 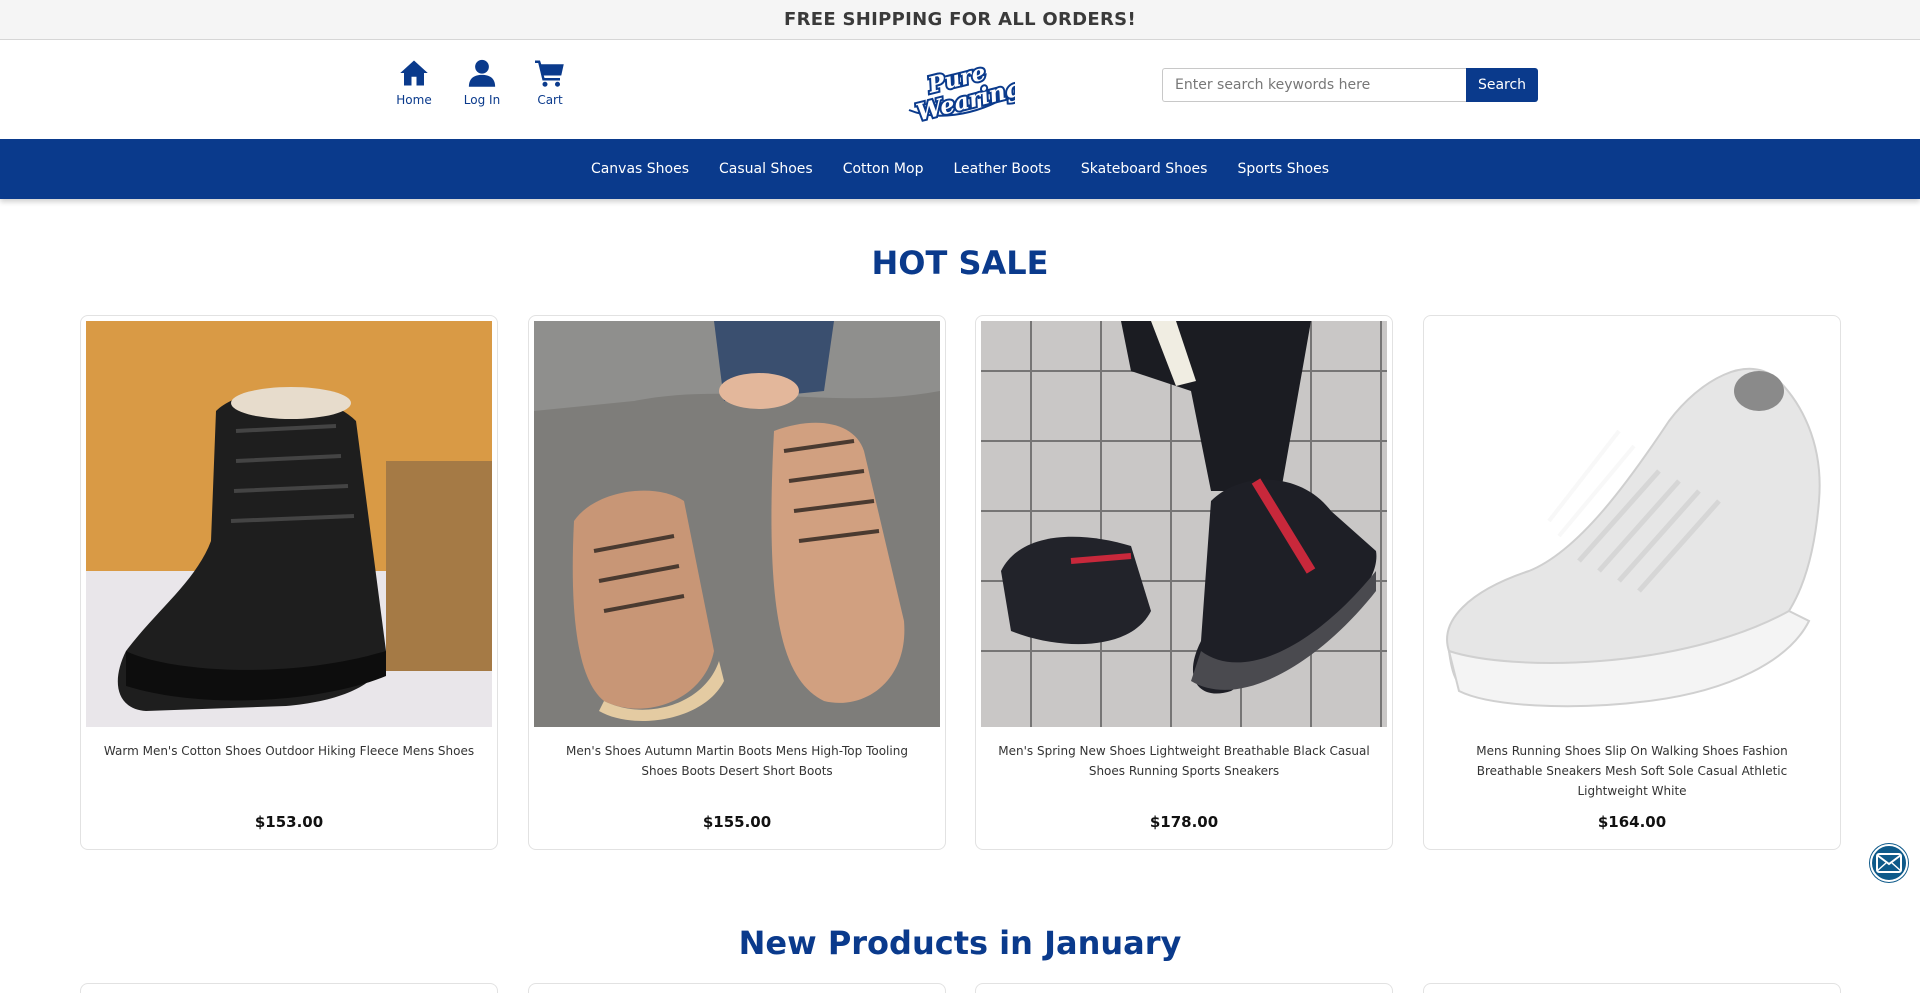 What do you see at coordinates (1001, 169) in the screenshot?
I see `category-leather-boots: Leather Boots` at bounding box center [1001, 169].